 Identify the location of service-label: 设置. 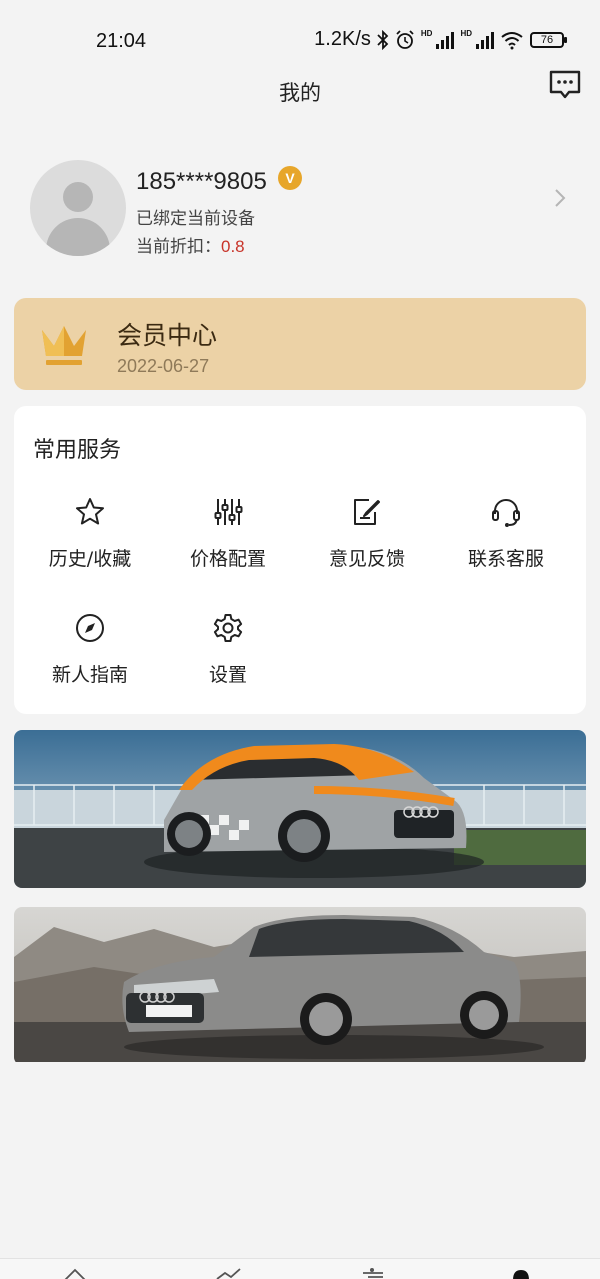
(227, 675).